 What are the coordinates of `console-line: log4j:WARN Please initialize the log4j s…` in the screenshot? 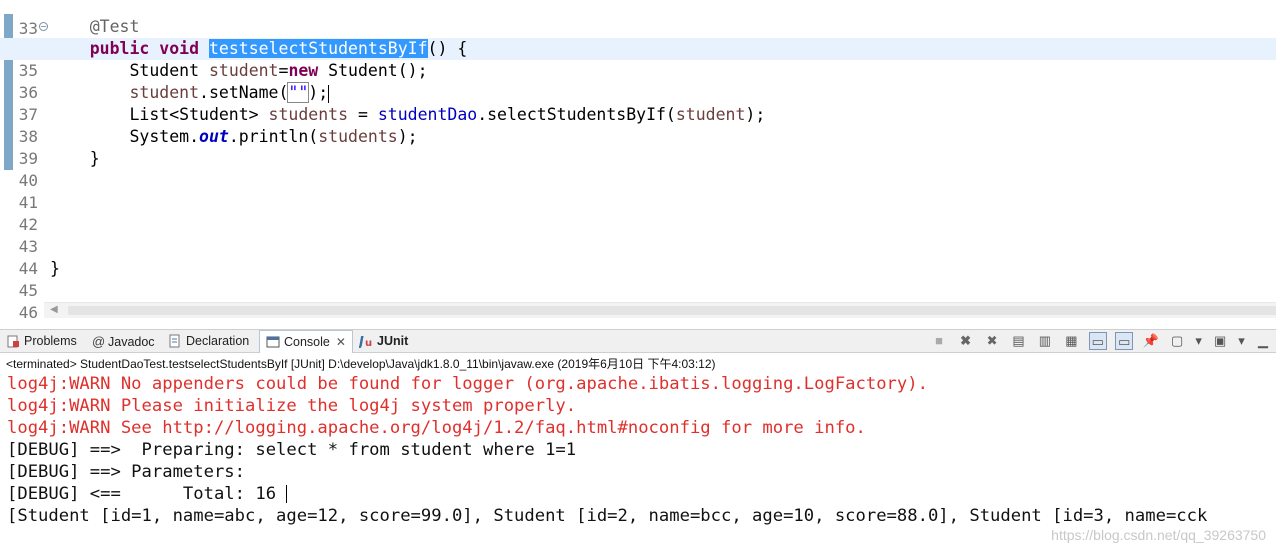 It's located at (292, 406).